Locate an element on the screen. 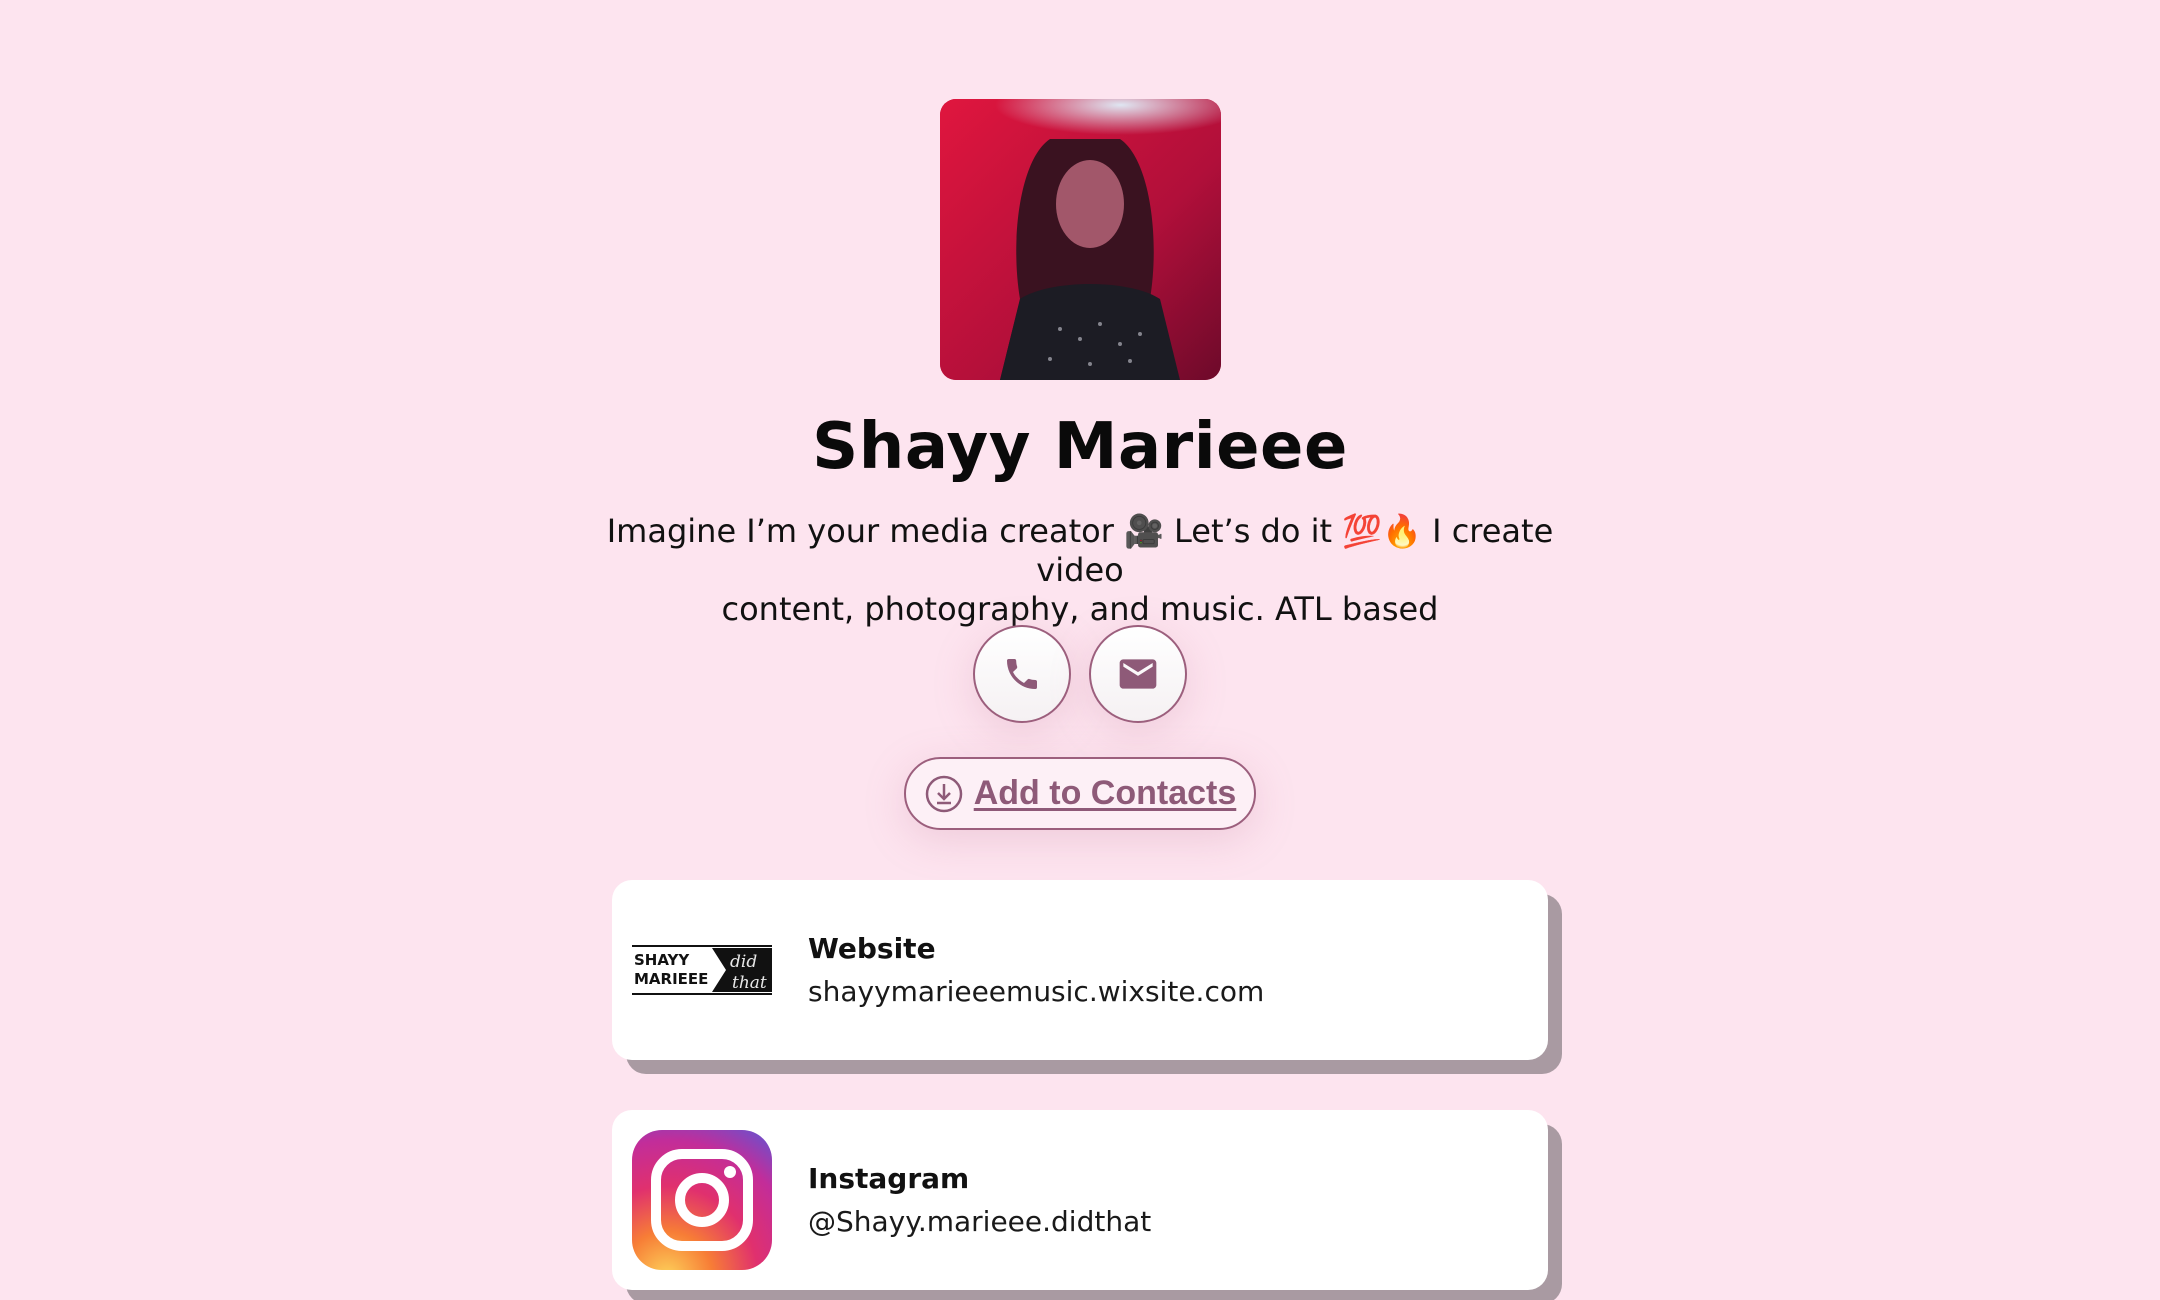 The width and height of the screenshot is (2160, 1300). phone-icon is located at coordinates (1022, 674).